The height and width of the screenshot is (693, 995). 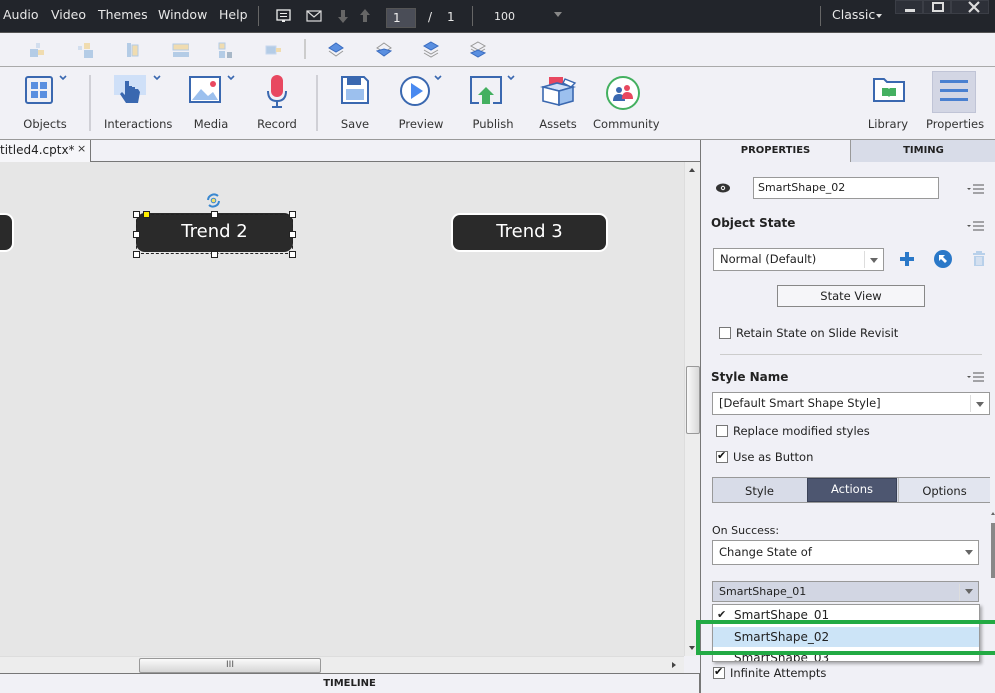 What do you see at coordinates (292, 214) in the screenshot?
I see `resize-handle-ne` at bounding box center [292, 214].